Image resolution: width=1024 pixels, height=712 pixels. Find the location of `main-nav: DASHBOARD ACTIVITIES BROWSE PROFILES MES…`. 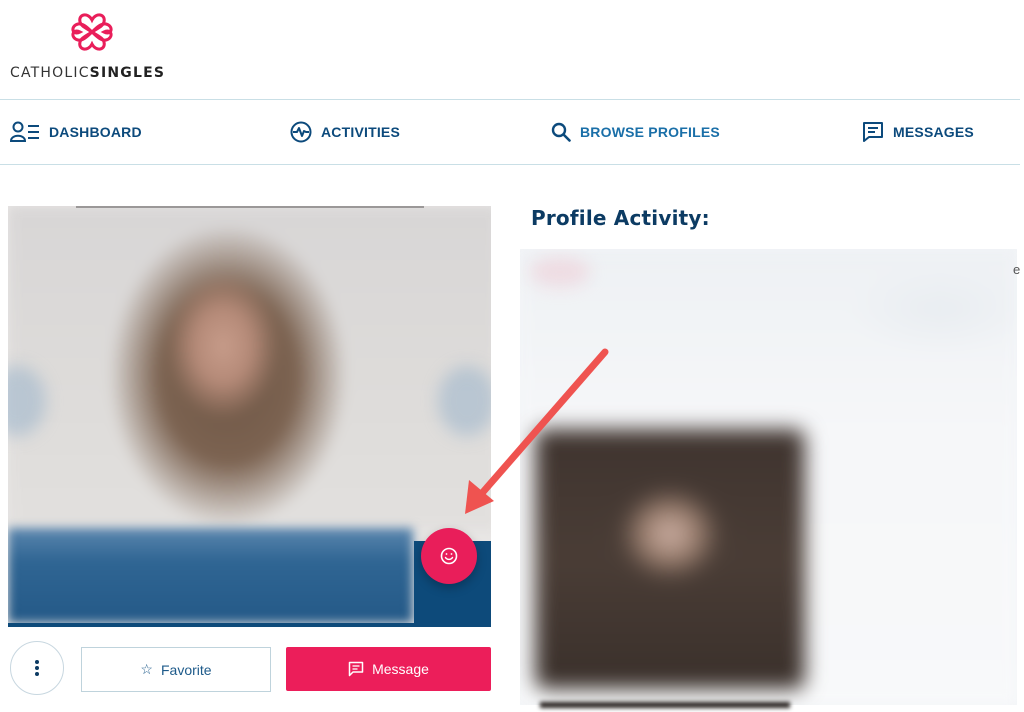

main-nav: DASHBOARD ACTIVITIES BROWSE PROFILES MES… is located at coordinates (510, 132).